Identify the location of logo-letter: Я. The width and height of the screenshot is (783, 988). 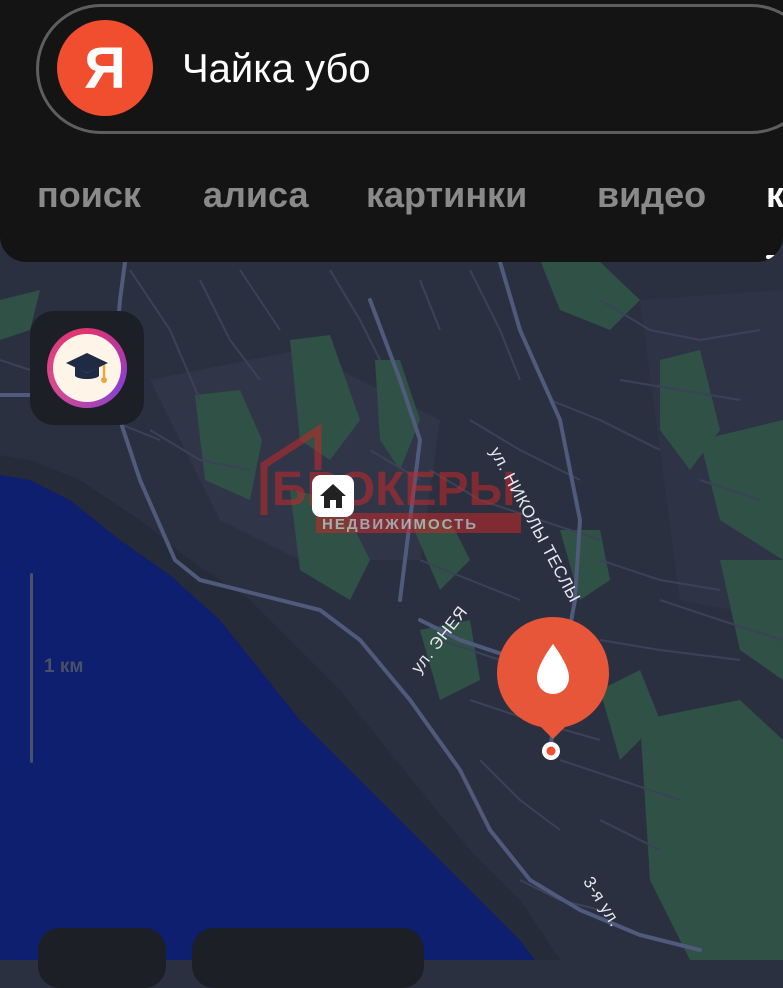
(105, 68).